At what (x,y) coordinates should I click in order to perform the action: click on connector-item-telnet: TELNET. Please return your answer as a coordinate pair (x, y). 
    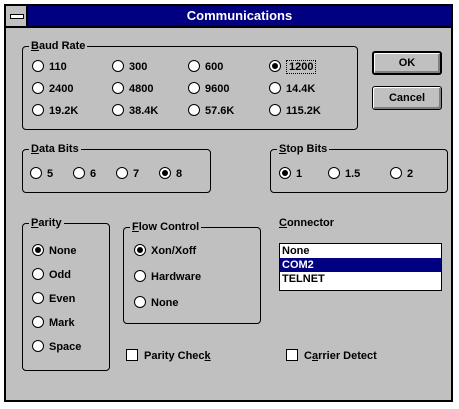
    Looking at the image, I should click on (360, 279).